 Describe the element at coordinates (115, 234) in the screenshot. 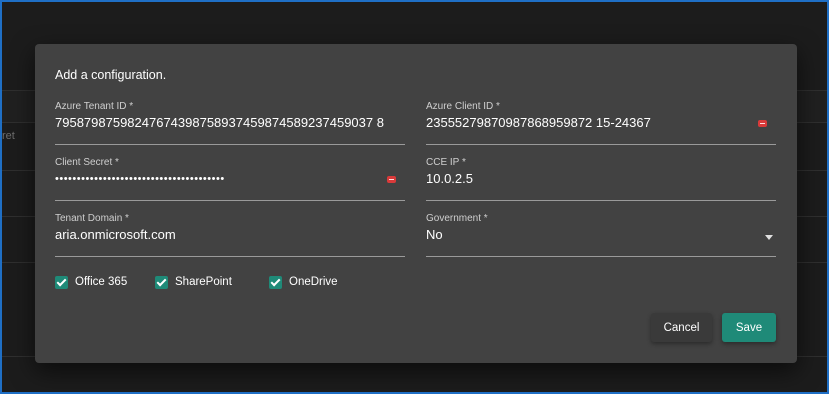

I see `tenant-domain-input: aria.onmicrosoft.com` at that location.